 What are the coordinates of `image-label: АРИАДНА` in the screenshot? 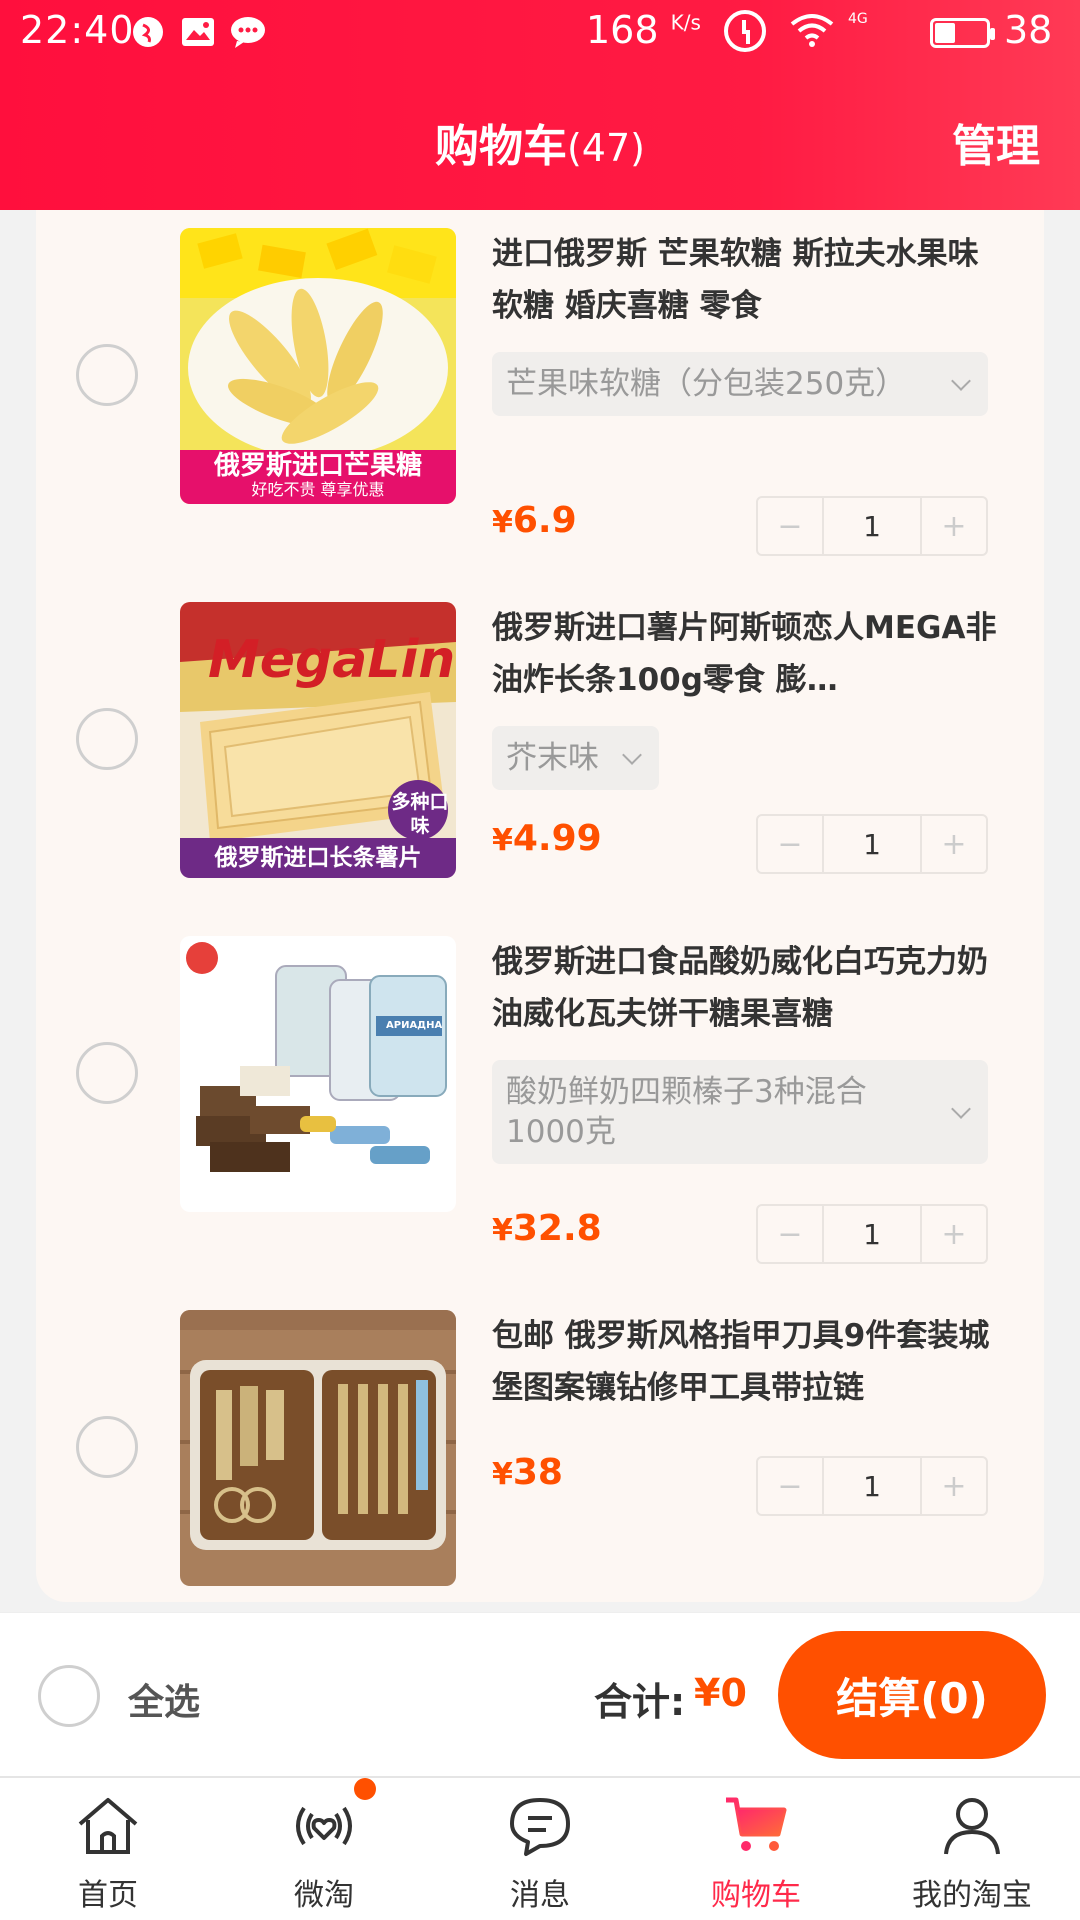 It's located at (414, 1025).